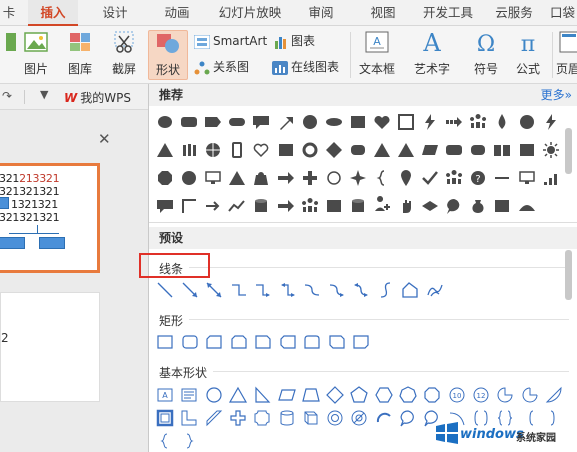  I want to click on relation-button: 关系图, so click(221, 67).